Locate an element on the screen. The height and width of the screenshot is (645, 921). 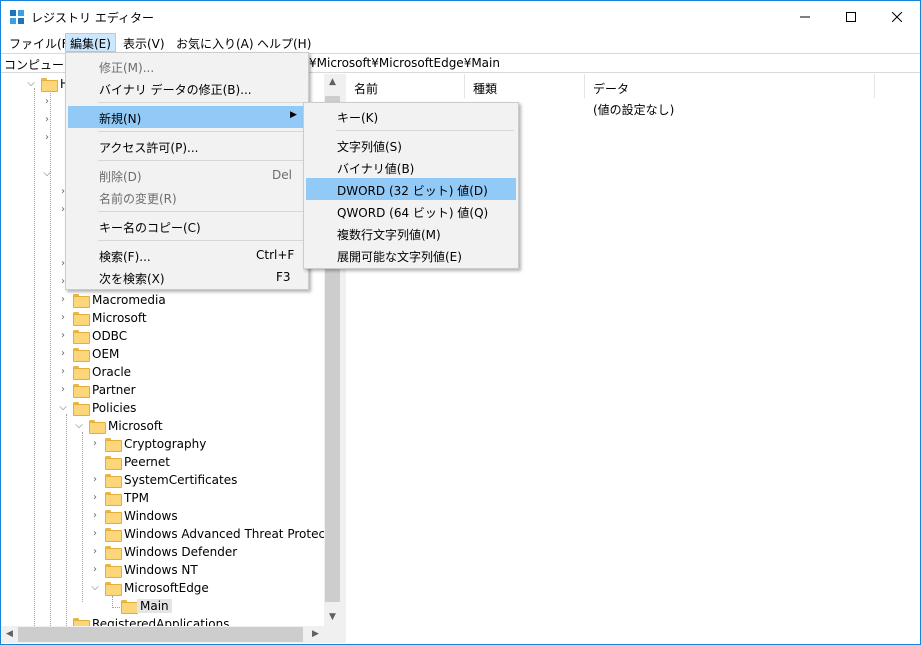
tree-label: MicrosoftEdge is located at coordinates (166, 588).